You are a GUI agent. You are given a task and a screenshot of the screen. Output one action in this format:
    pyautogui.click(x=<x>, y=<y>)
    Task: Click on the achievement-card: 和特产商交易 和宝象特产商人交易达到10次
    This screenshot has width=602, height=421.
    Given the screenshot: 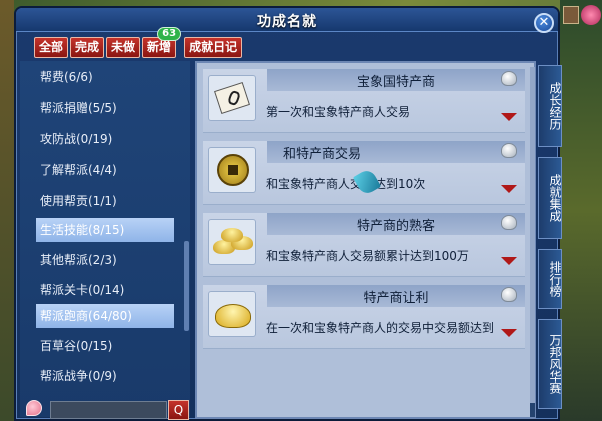 What is the action you would take?
    pyautogui.click(x=364, y=173)
    